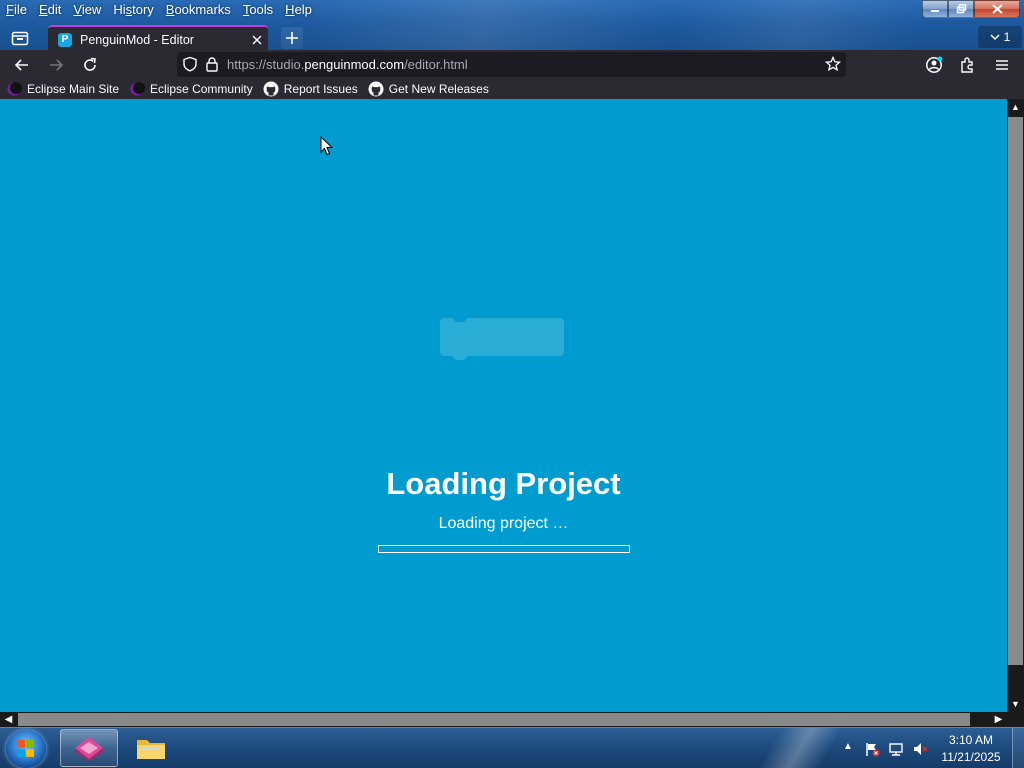  Describe the element at coordinates (310, 89) in the screenshot. I see `bookmark-report-issues: Report Issues` at that location.